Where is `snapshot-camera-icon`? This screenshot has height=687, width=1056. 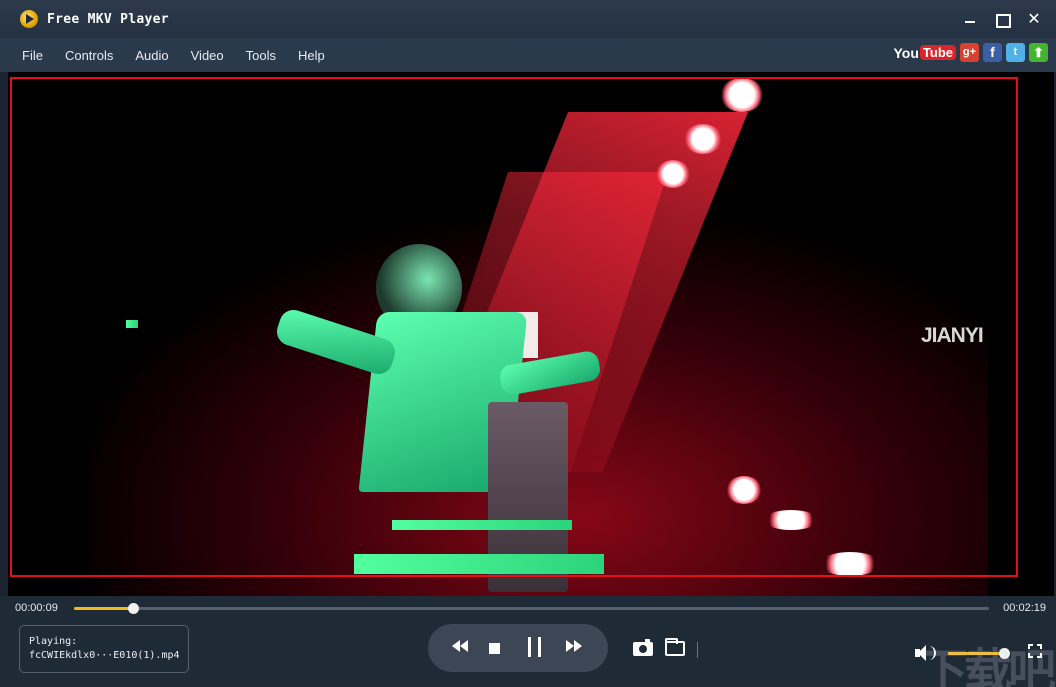 snapshot-camera-icon is located at coordinates (643, 647).